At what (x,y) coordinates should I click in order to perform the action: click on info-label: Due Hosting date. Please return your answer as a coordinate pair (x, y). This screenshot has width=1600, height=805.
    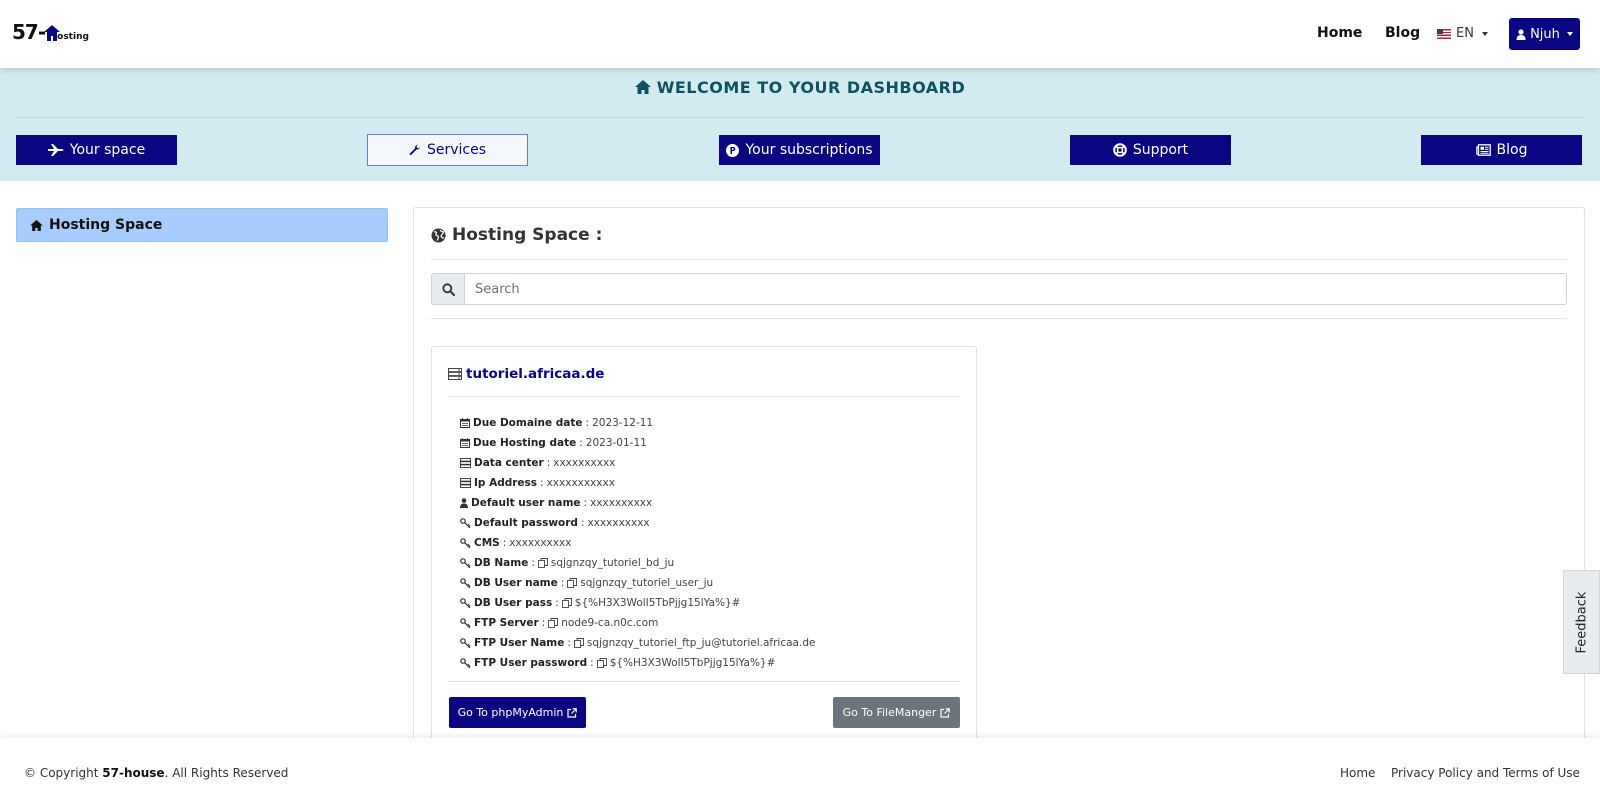
    Looking at the image, I should click on (525, 443).